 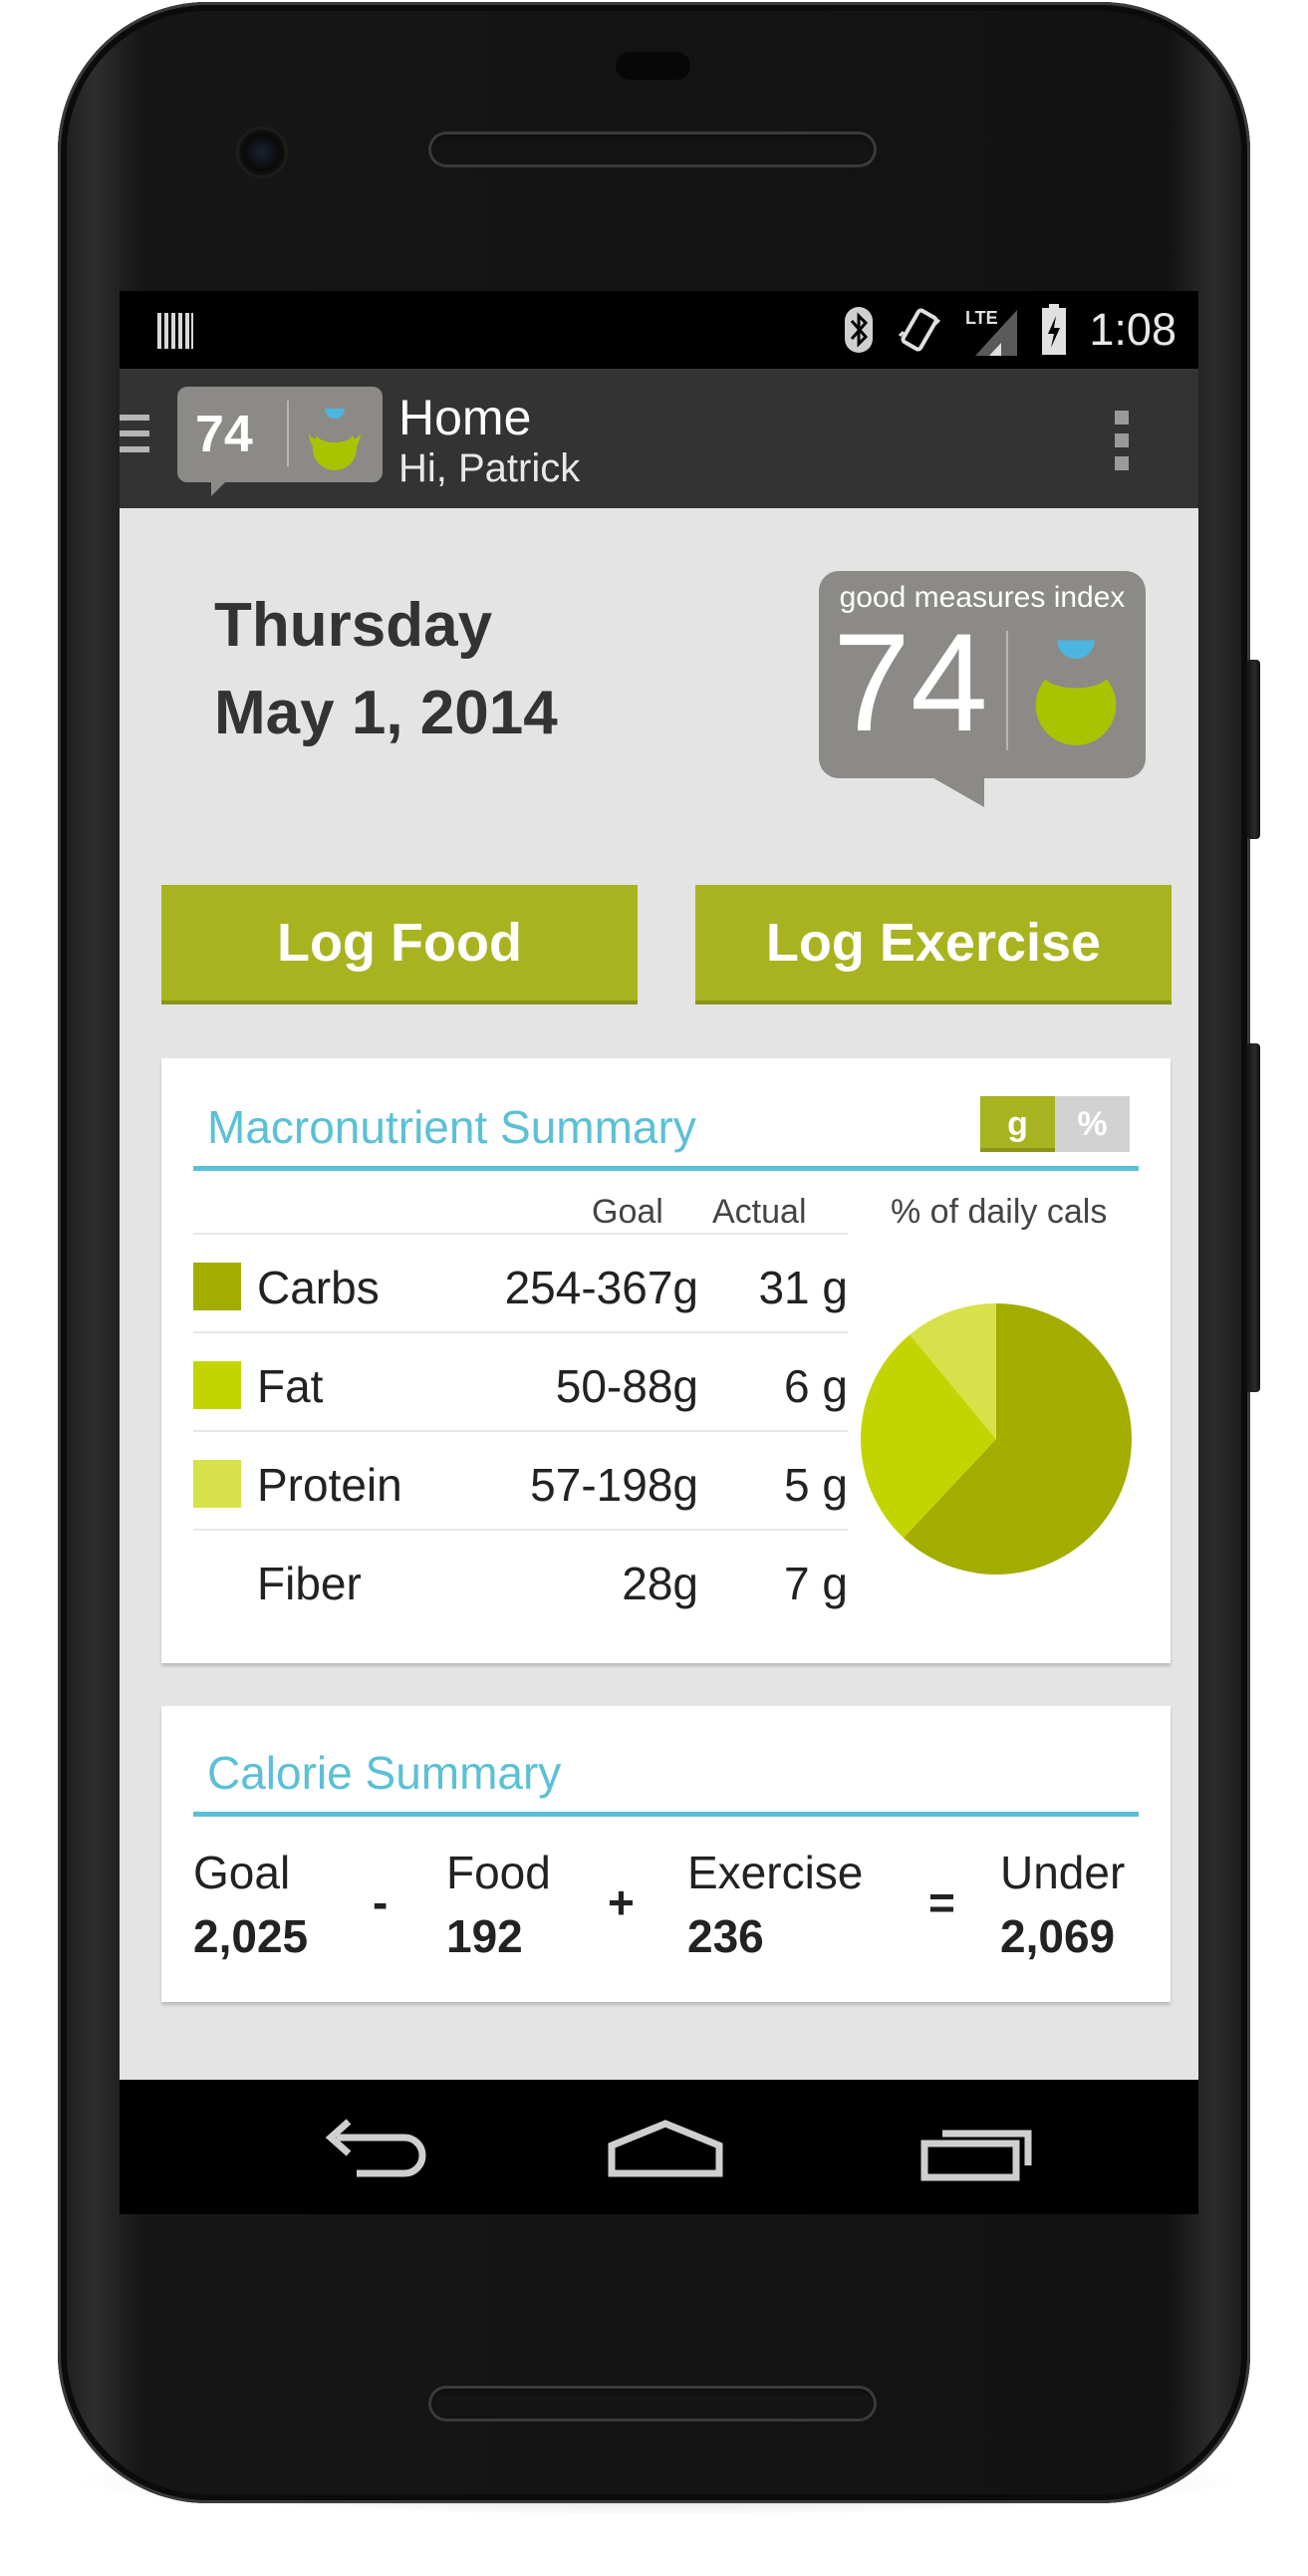 I want to click on goal-column-header: Goal, so click(x=628, y=1212).